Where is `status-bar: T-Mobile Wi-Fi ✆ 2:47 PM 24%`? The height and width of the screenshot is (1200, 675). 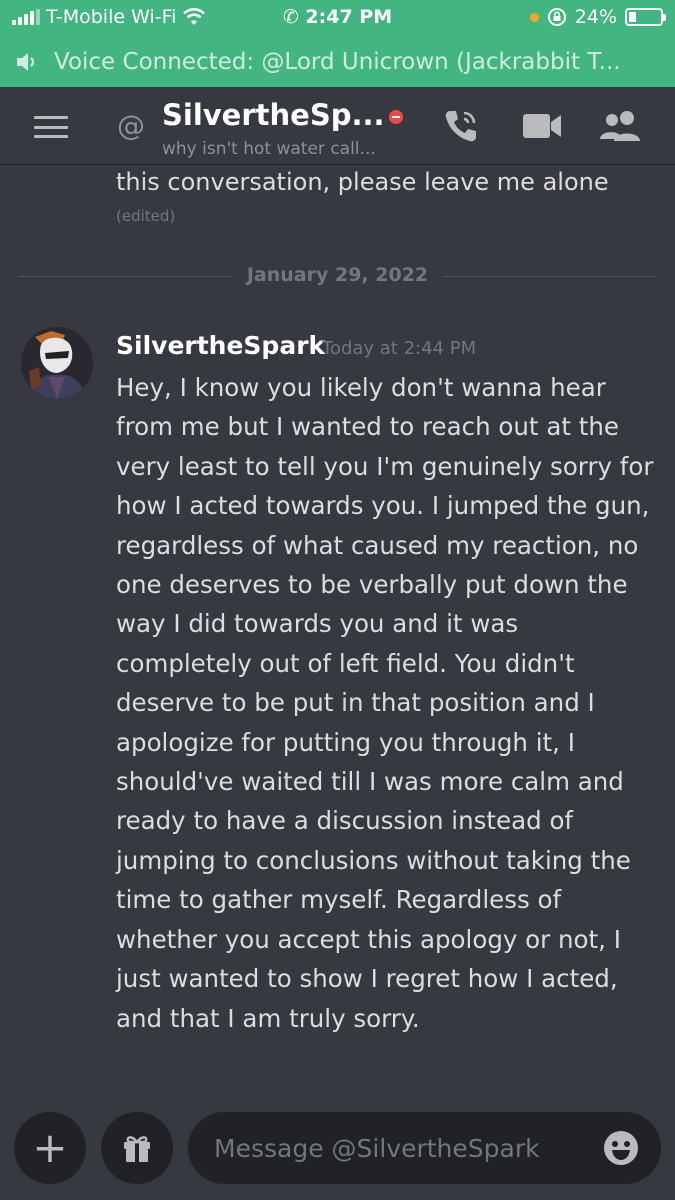 status-bar: T-Mobile Wi-Fi ✆ 2:47 PM 24% is located at coordinates (337, 18).